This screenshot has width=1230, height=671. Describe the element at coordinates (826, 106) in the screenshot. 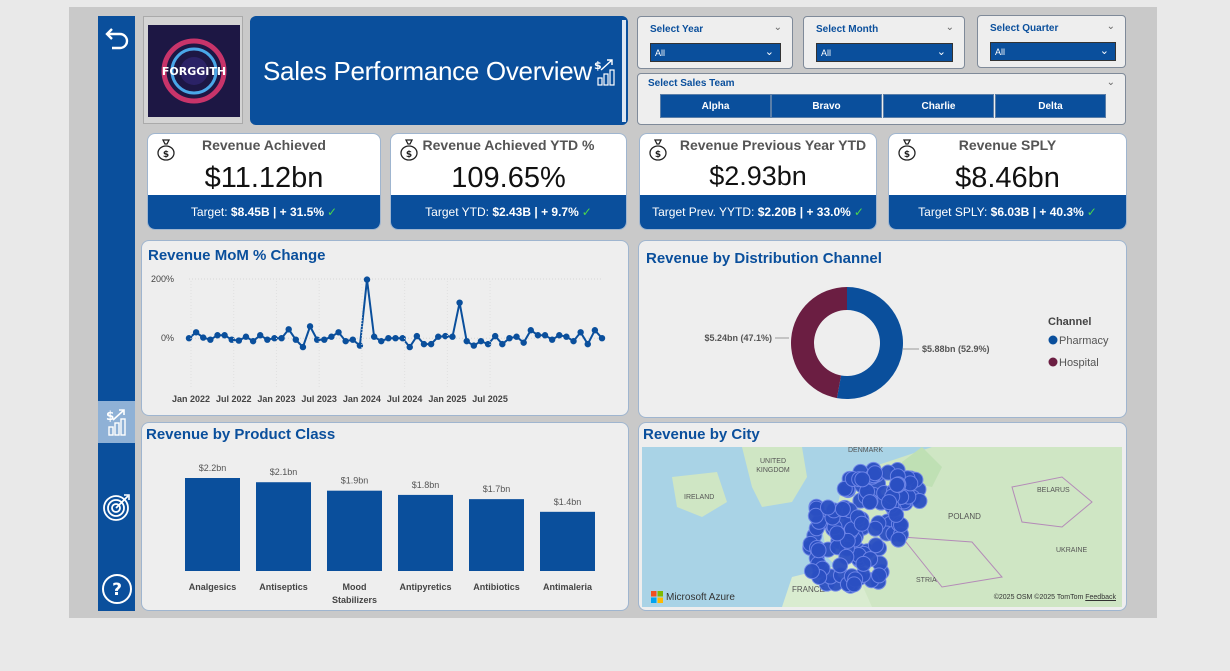

I see `team-button-bravo: Bravo` at that location.